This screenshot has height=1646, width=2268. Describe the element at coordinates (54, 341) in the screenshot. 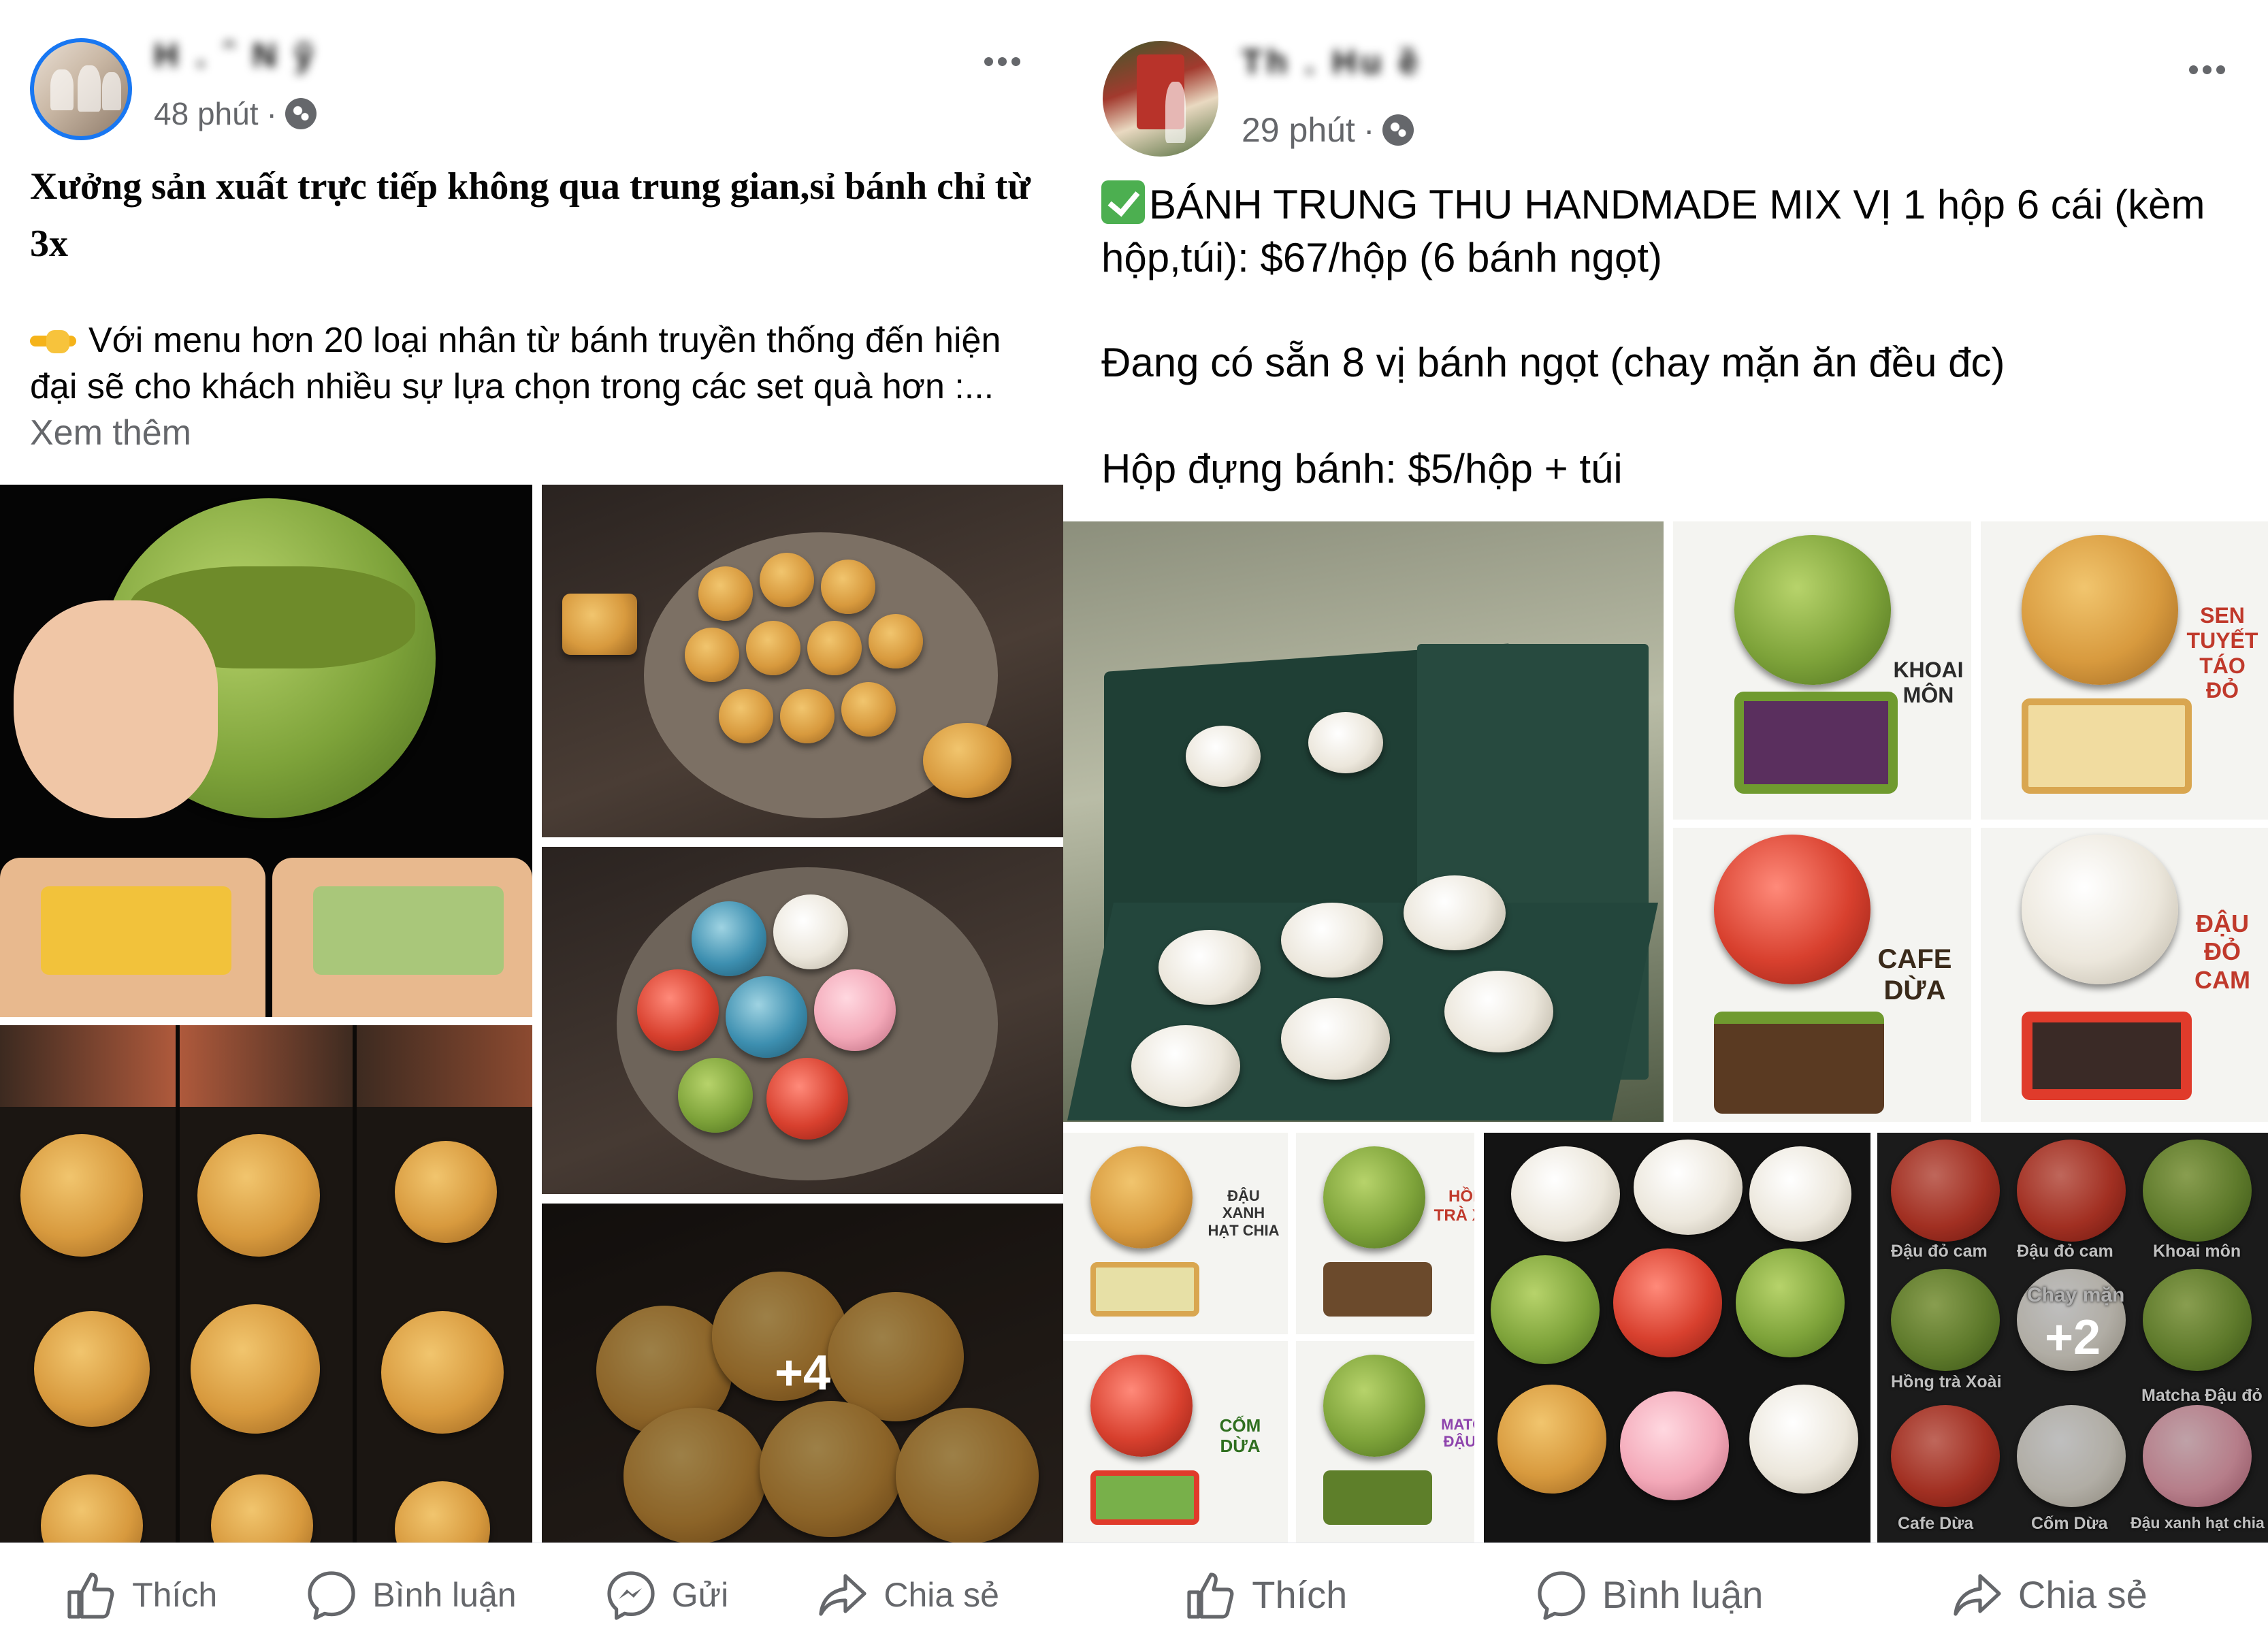

I see `pointing-hand-icon` at that location.